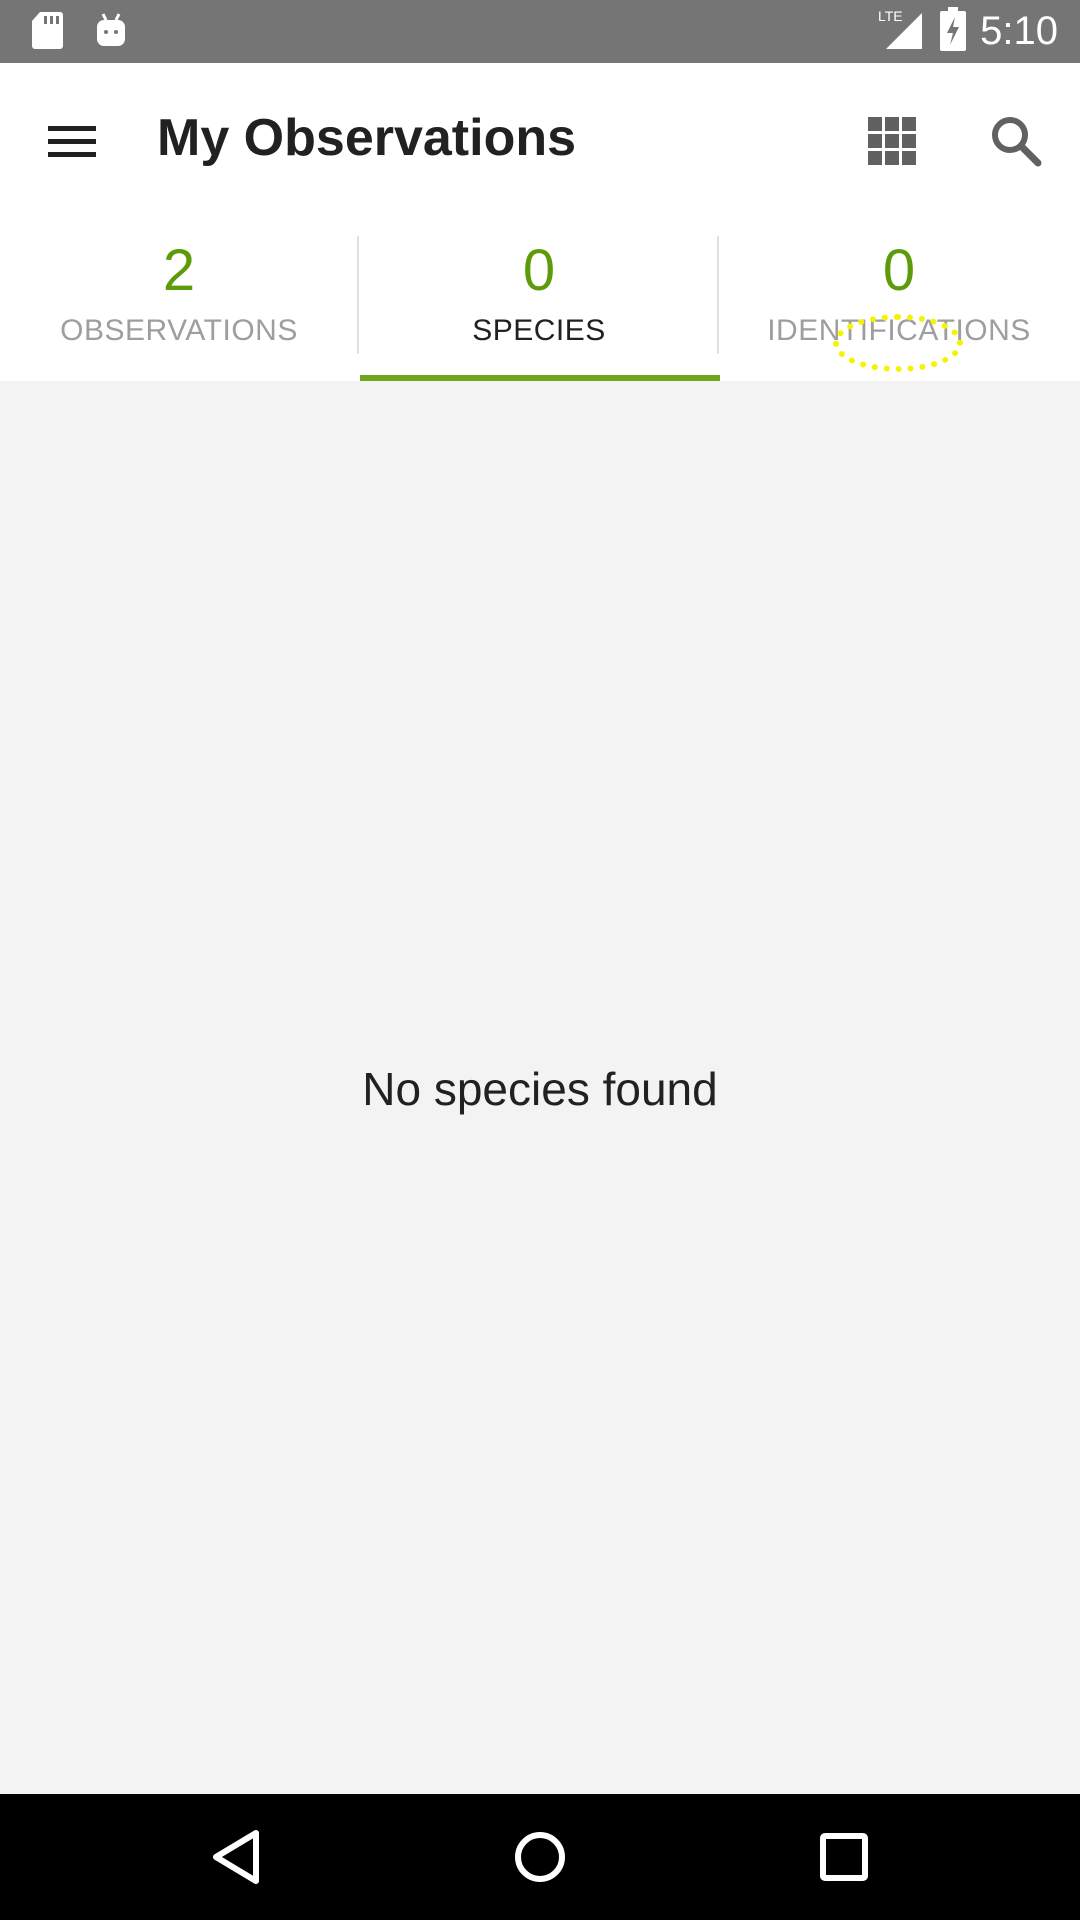  I want to click on grid-view-icon, so click(892, 141).